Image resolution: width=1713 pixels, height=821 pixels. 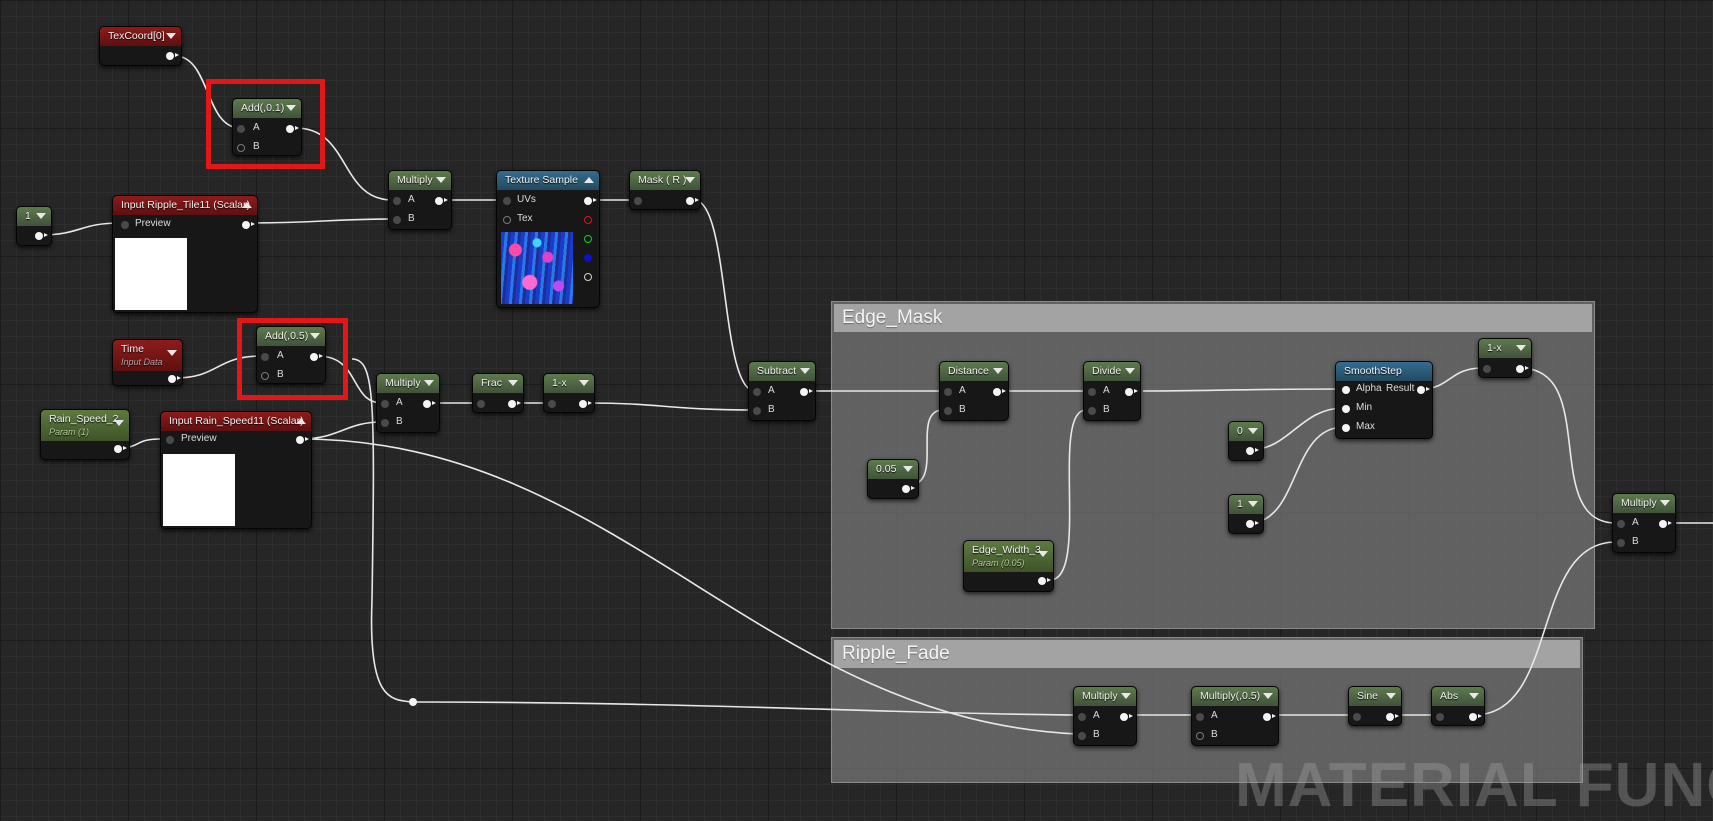 I want to click on multiply-0-5-node: Multiply(,0.5) A B, so click(x=1235, y=716).